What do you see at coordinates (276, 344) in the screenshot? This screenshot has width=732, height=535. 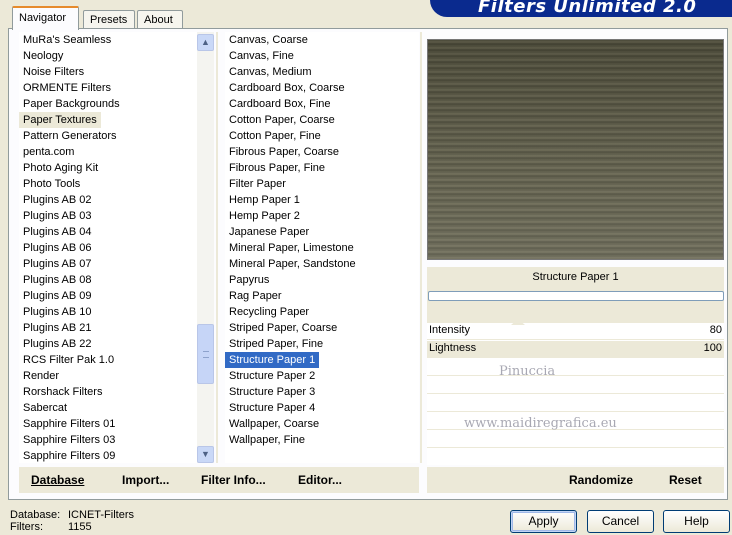 I see `filter-item-label: Striped Paper, Fine` at bounding box center [276, 344].